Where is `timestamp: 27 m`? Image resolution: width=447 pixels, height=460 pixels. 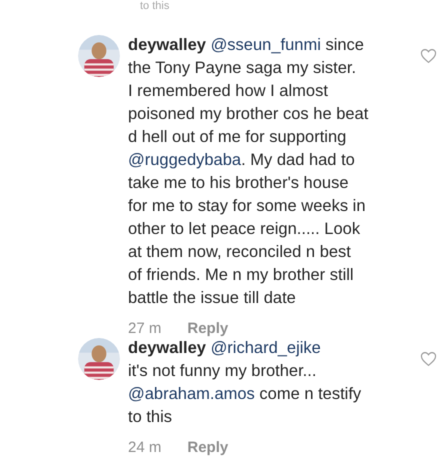 timestamp: 27 m is located at coordinates (145, 328).